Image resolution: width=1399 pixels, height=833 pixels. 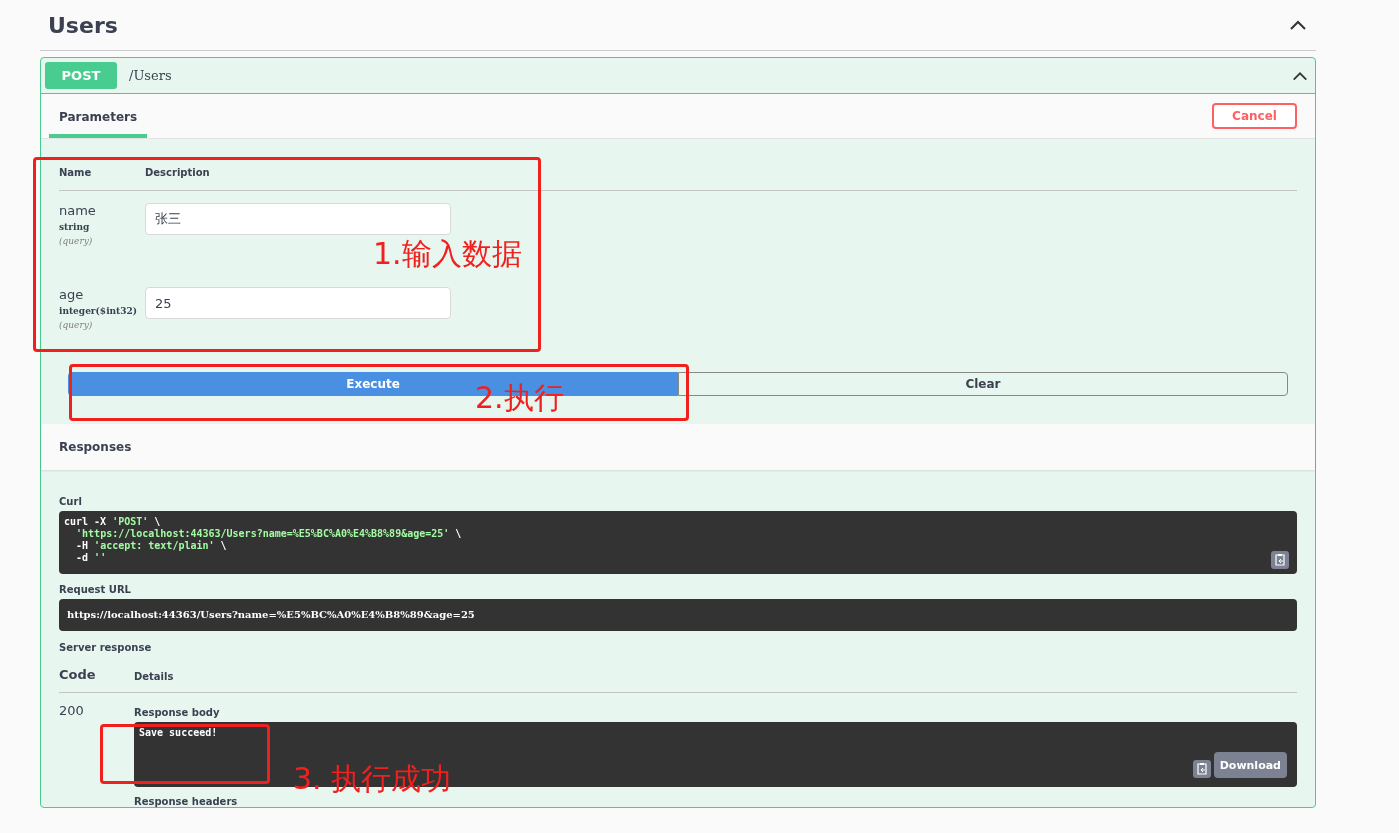 I want to click on parameter-name: name, so click(x=78, y=210).